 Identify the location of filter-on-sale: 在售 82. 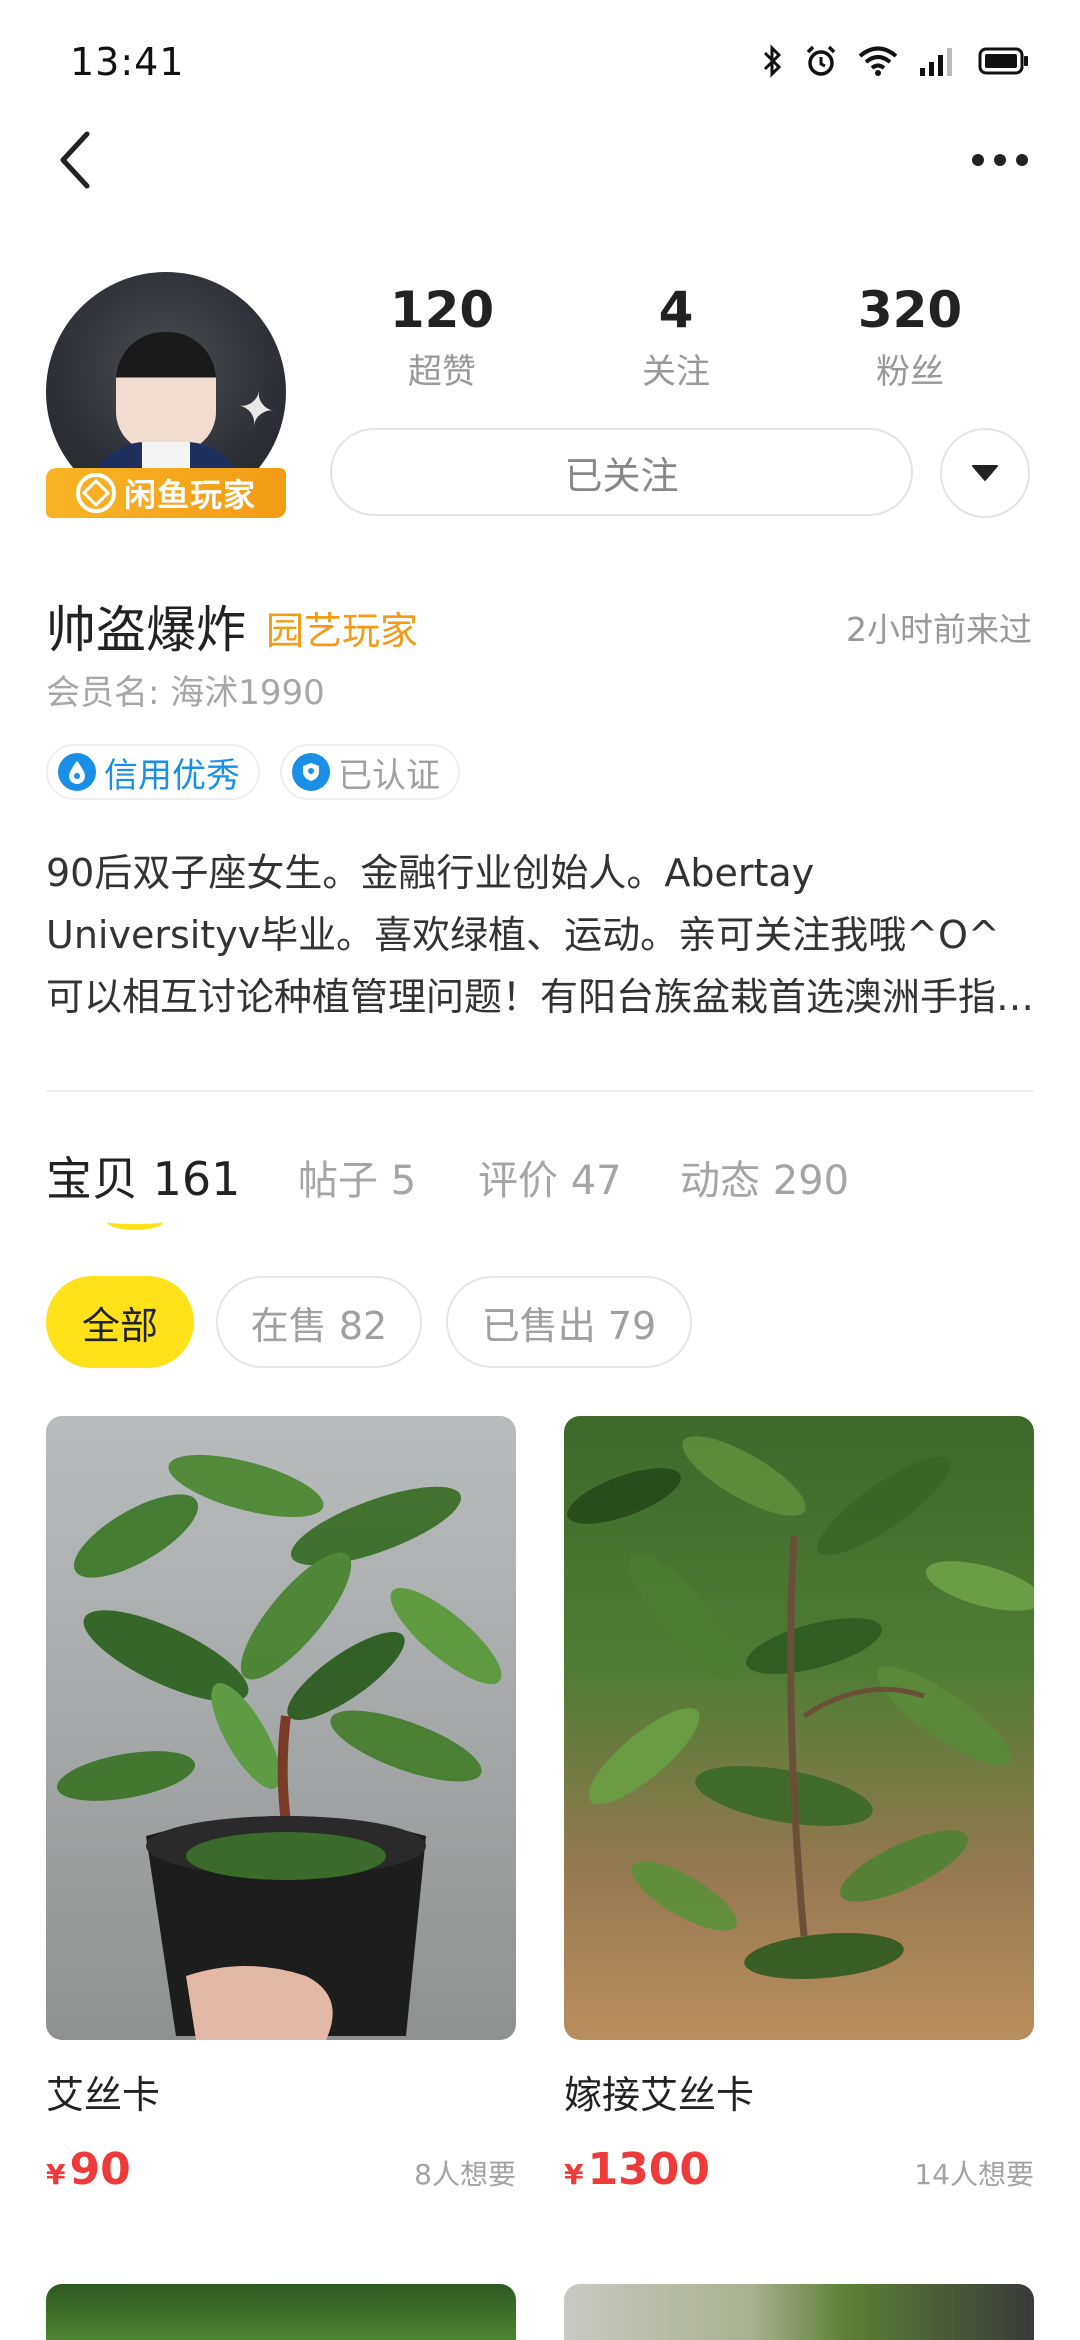
(319, 1322).